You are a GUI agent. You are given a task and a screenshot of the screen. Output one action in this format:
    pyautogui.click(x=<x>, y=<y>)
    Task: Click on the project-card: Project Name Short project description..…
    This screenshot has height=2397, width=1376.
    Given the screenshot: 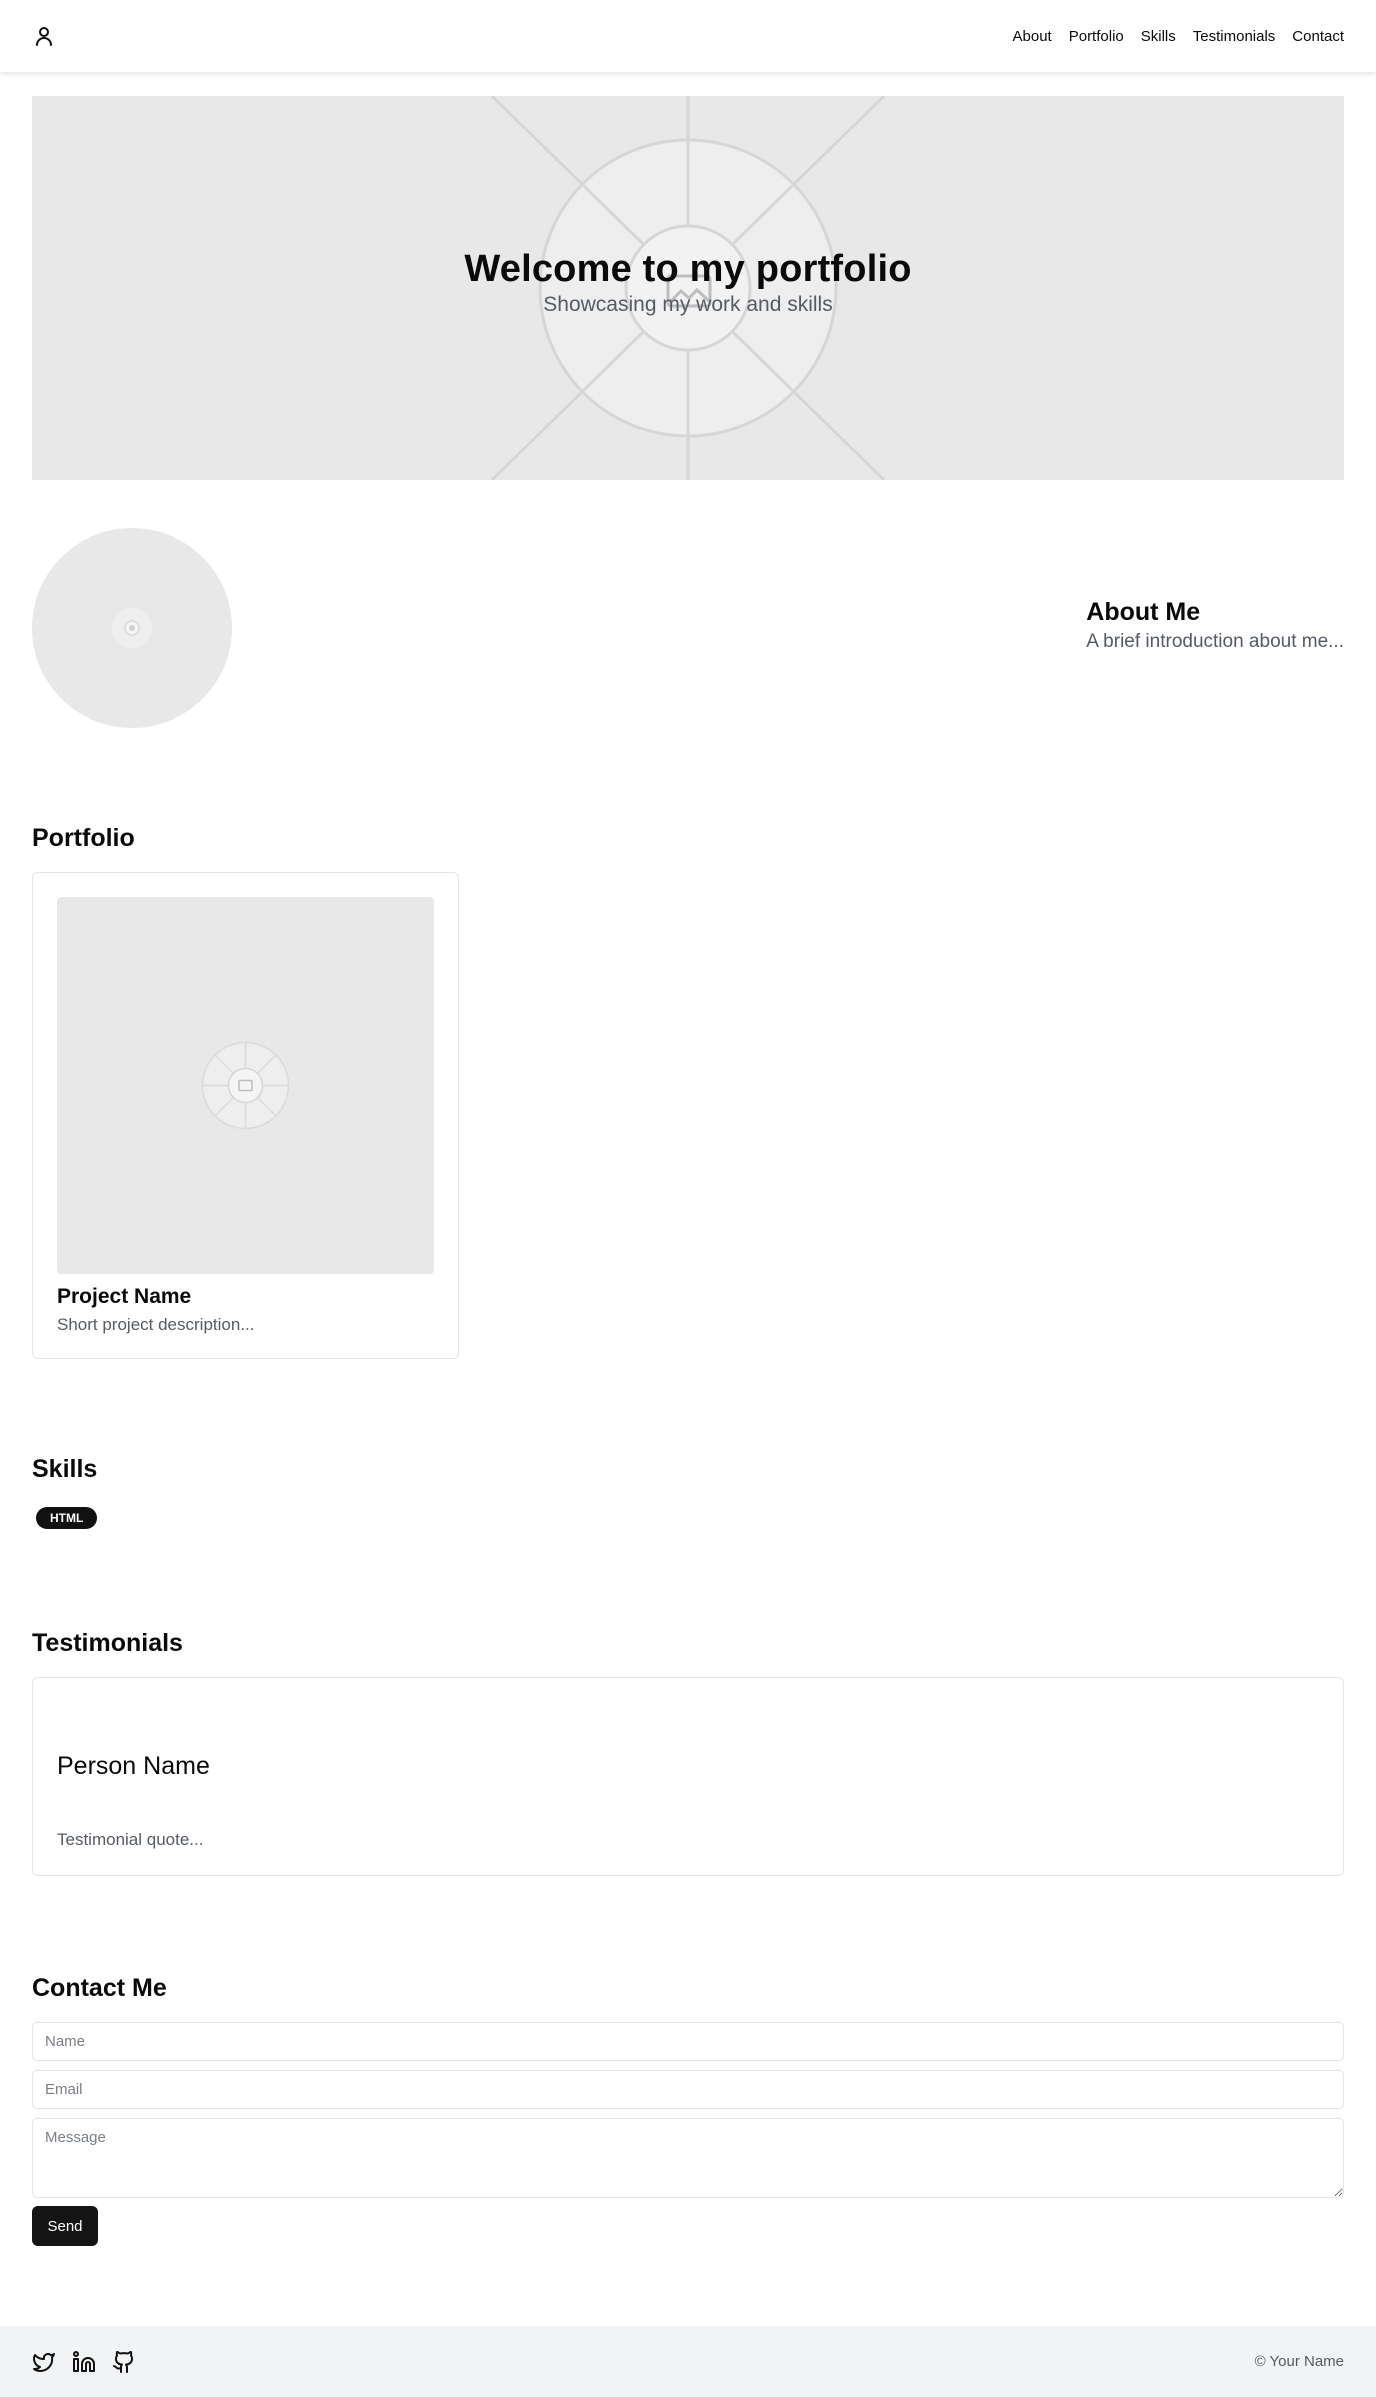 What is the action you would take?
    pyautogui.click(x=245, y=1115)
    